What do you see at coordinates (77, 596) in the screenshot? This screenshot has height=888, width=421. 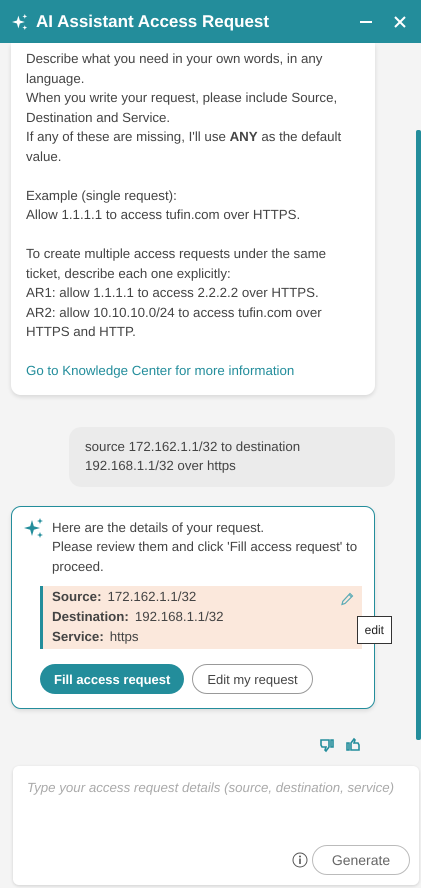 I see `detail-label: Source:` at bounding box center [77, 596].